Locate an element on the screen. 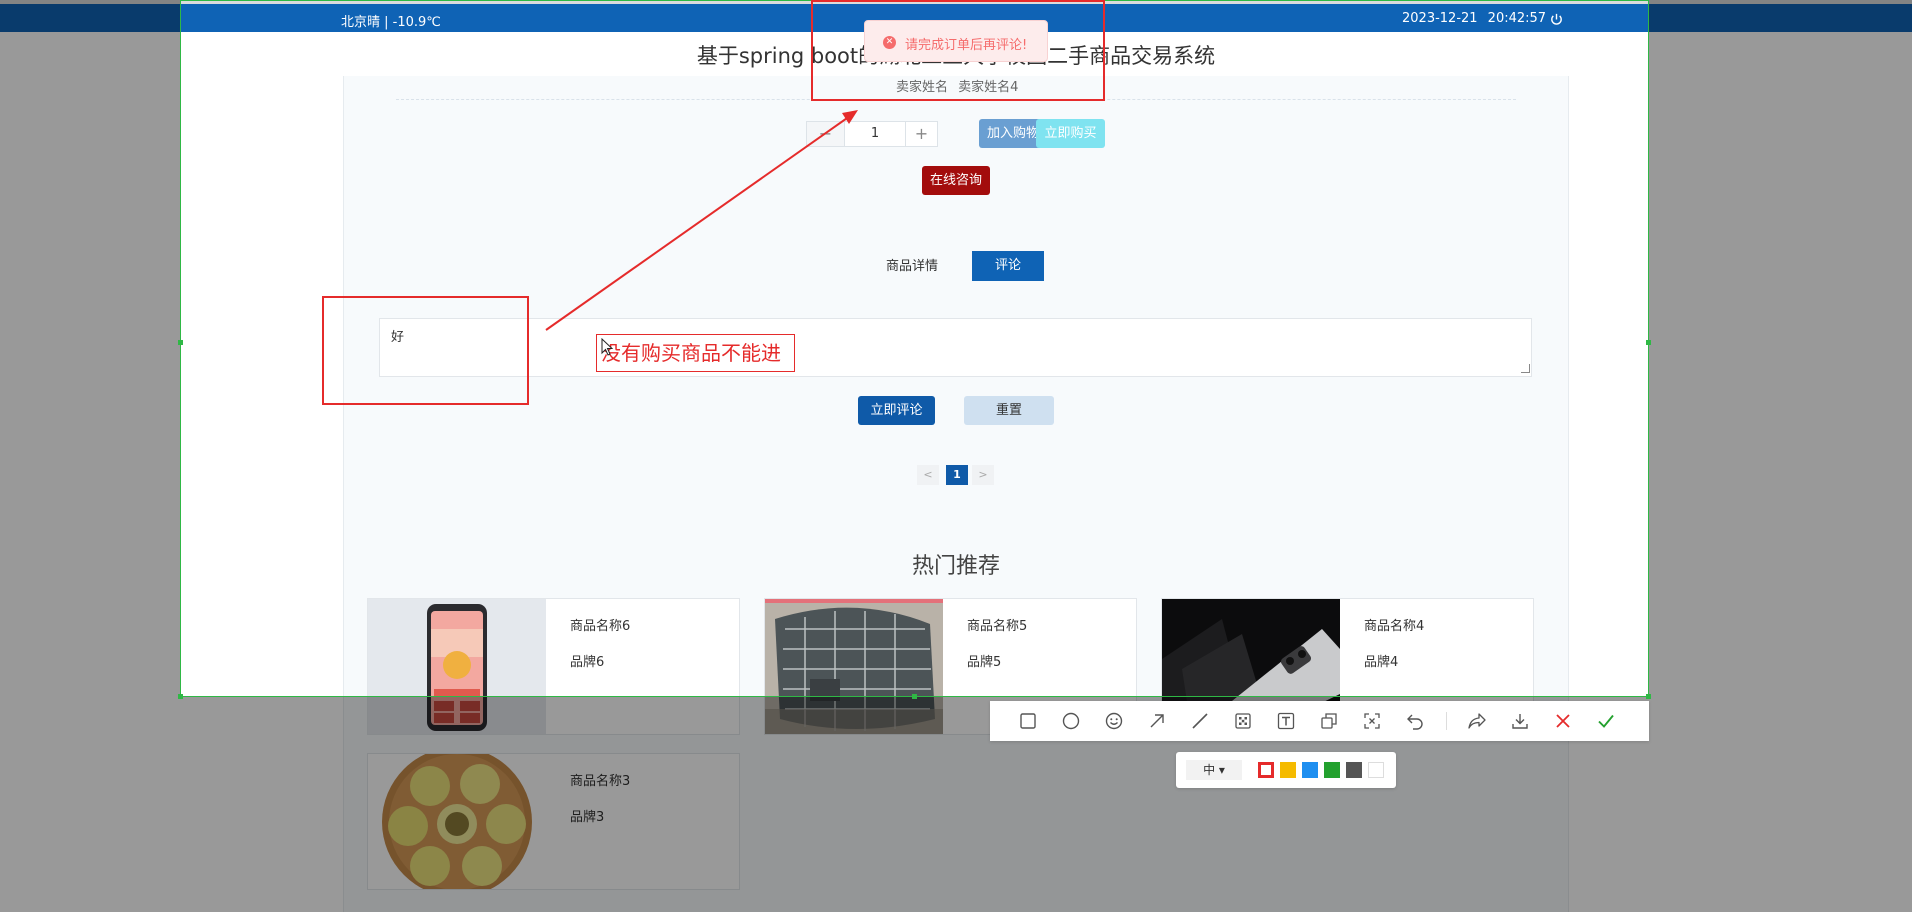 Image resolution: width=1912 pixels, height=912 pixels. color-swatch-white is located at coordinates (1376, 770).